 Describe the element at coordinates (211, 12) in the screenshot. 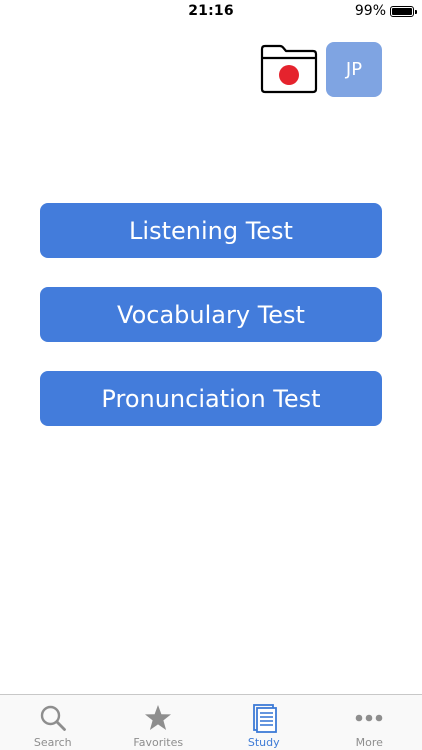

I see `status-bar: 21:16 99%` at that location.